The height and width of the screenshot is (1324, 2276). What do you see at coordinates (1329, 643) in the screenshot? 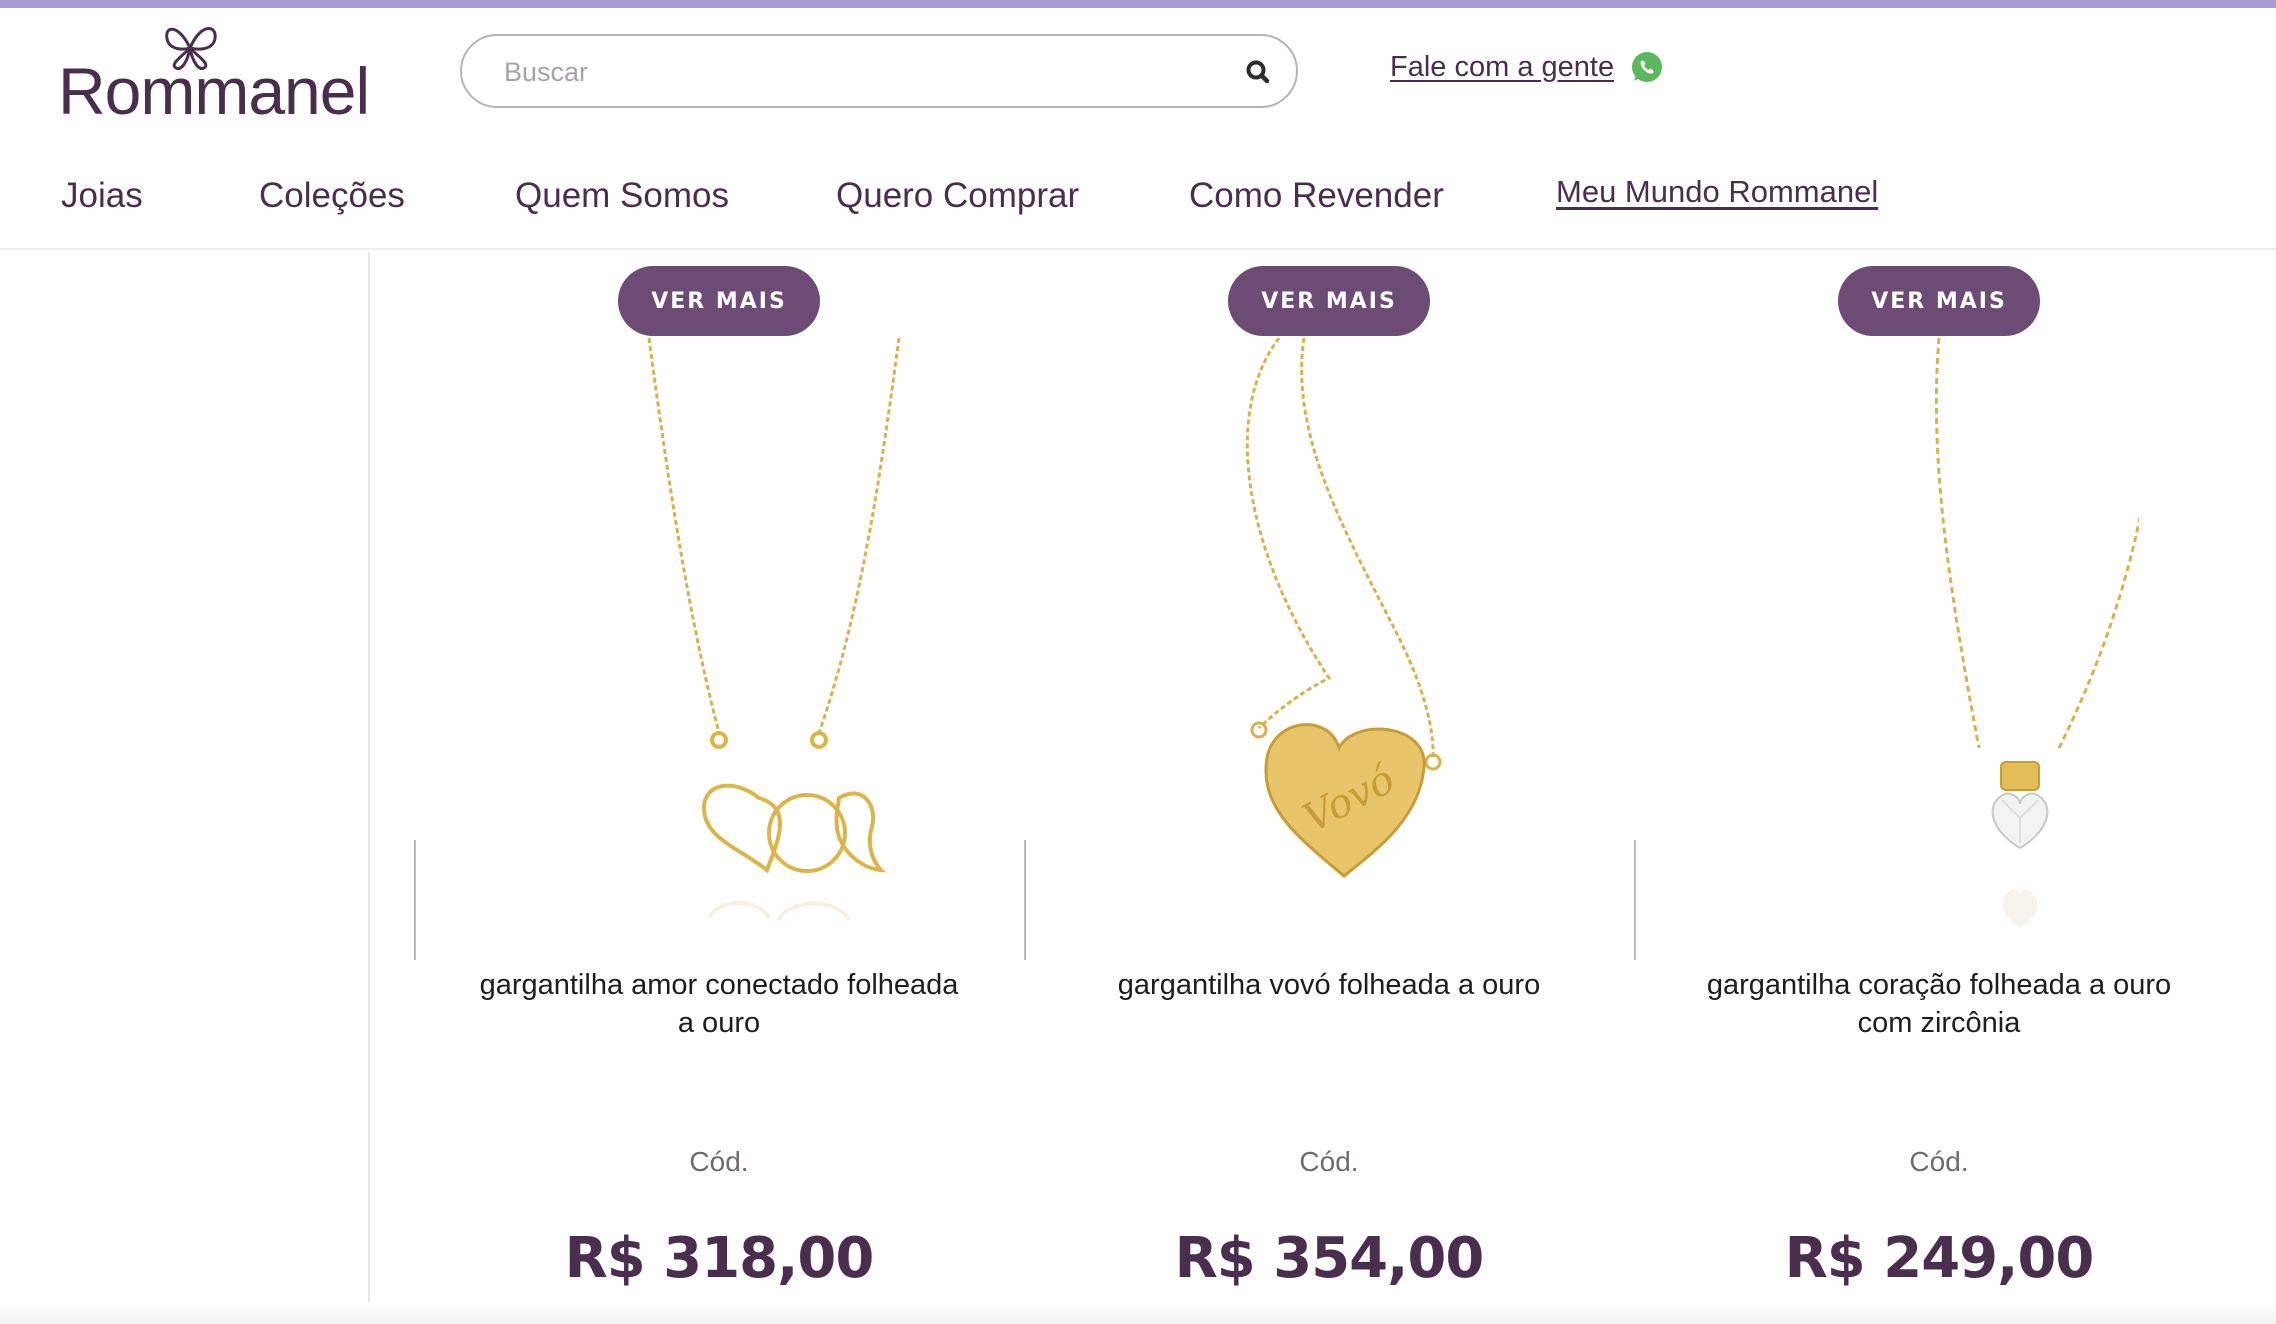
I see `product-image-vovo: Vovó` at bounding box center [1329, 643].